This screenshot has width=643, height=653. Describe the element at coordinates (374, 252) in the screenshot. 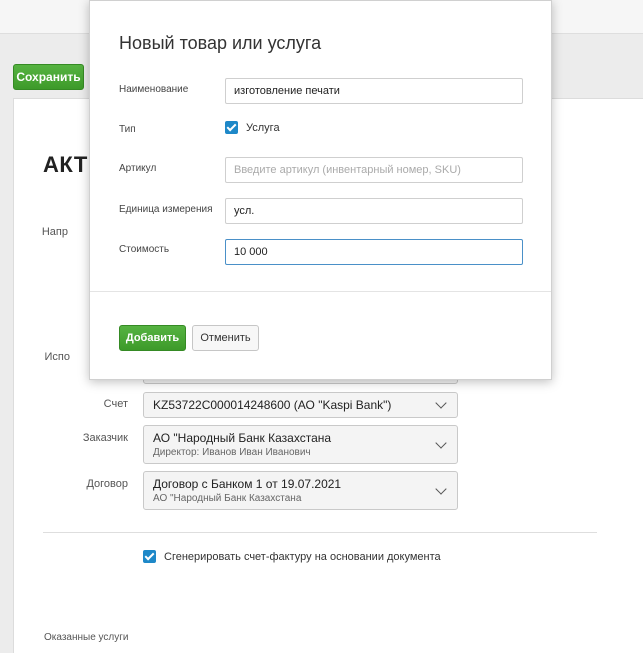

I see `price-input` at that location.